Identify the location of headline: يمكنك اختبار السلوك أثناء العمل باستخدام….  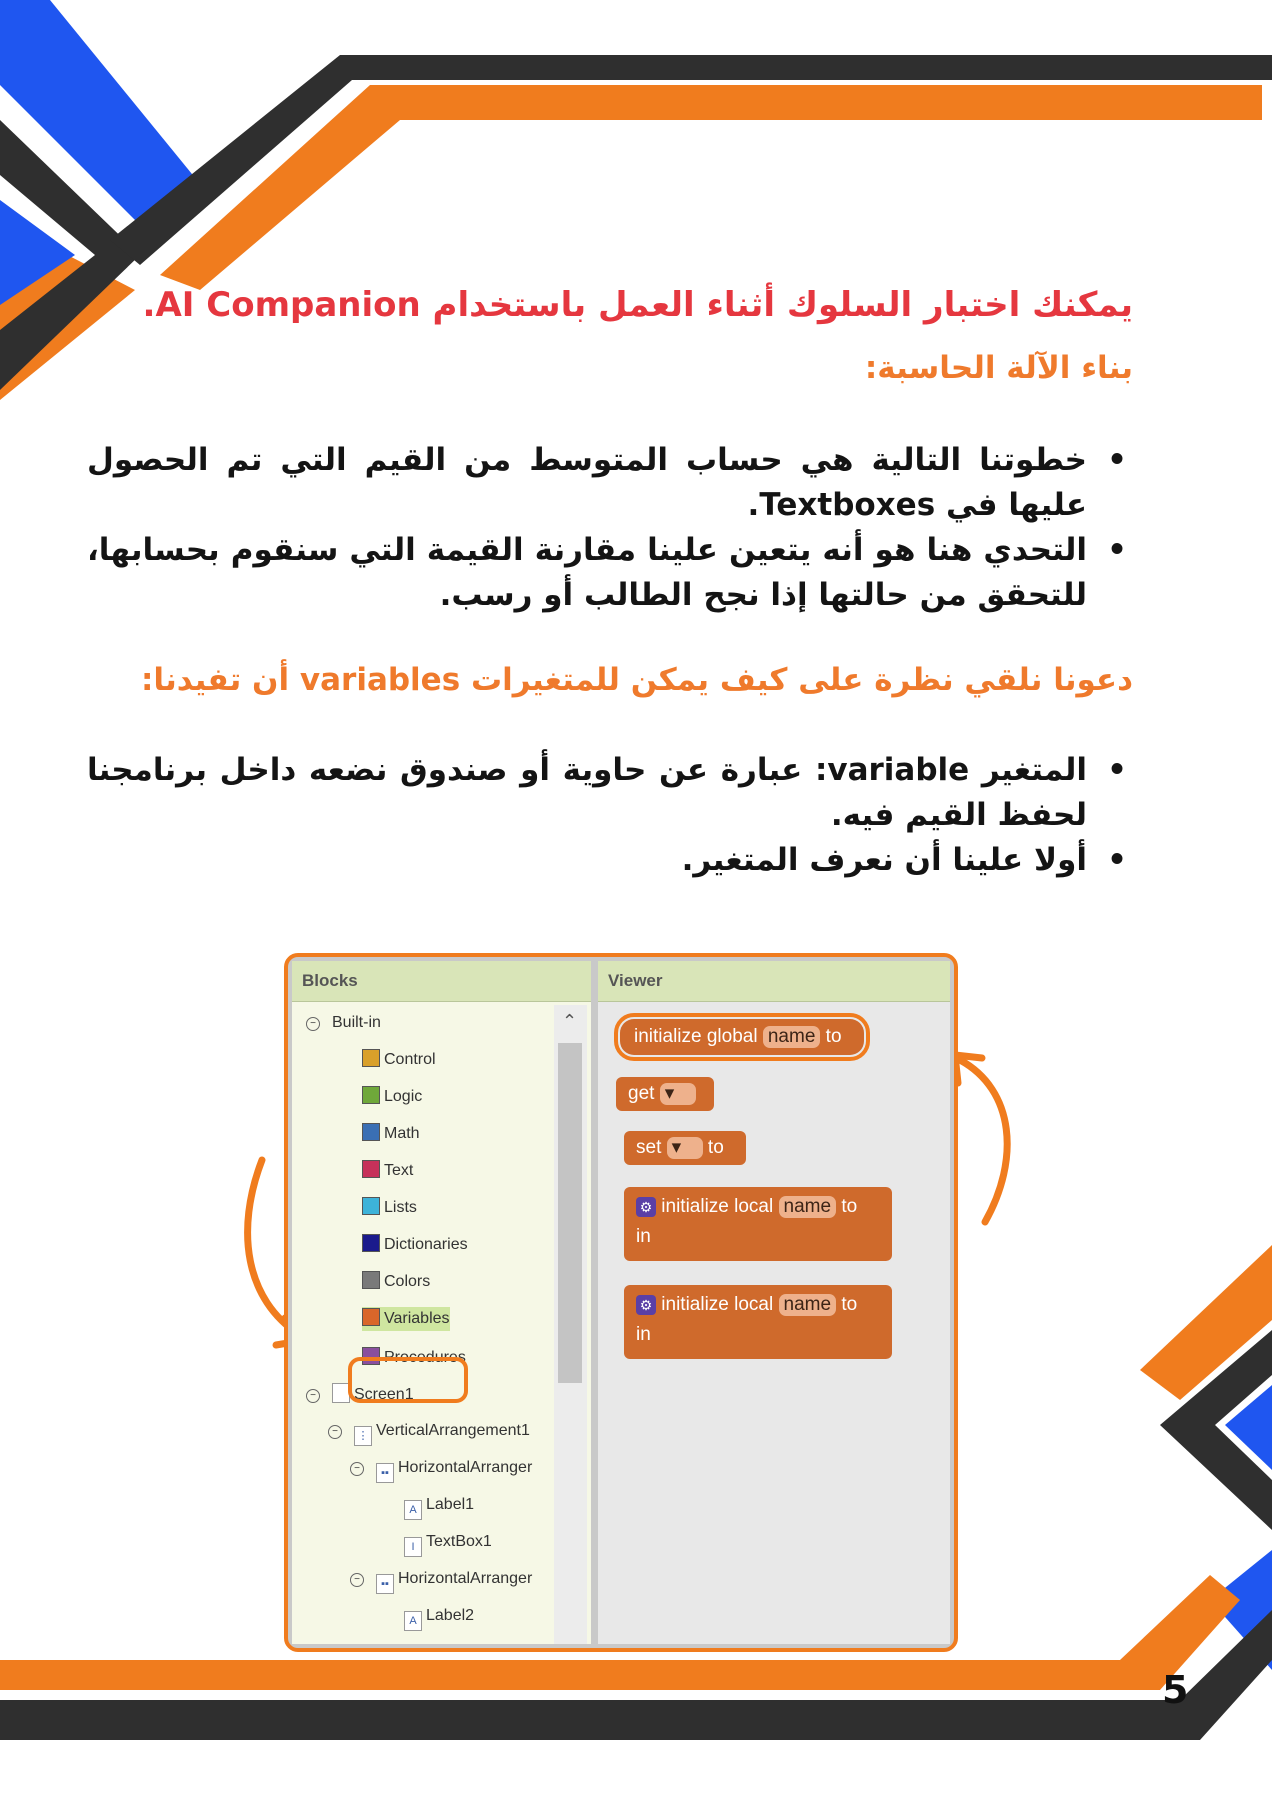
(637, 305).